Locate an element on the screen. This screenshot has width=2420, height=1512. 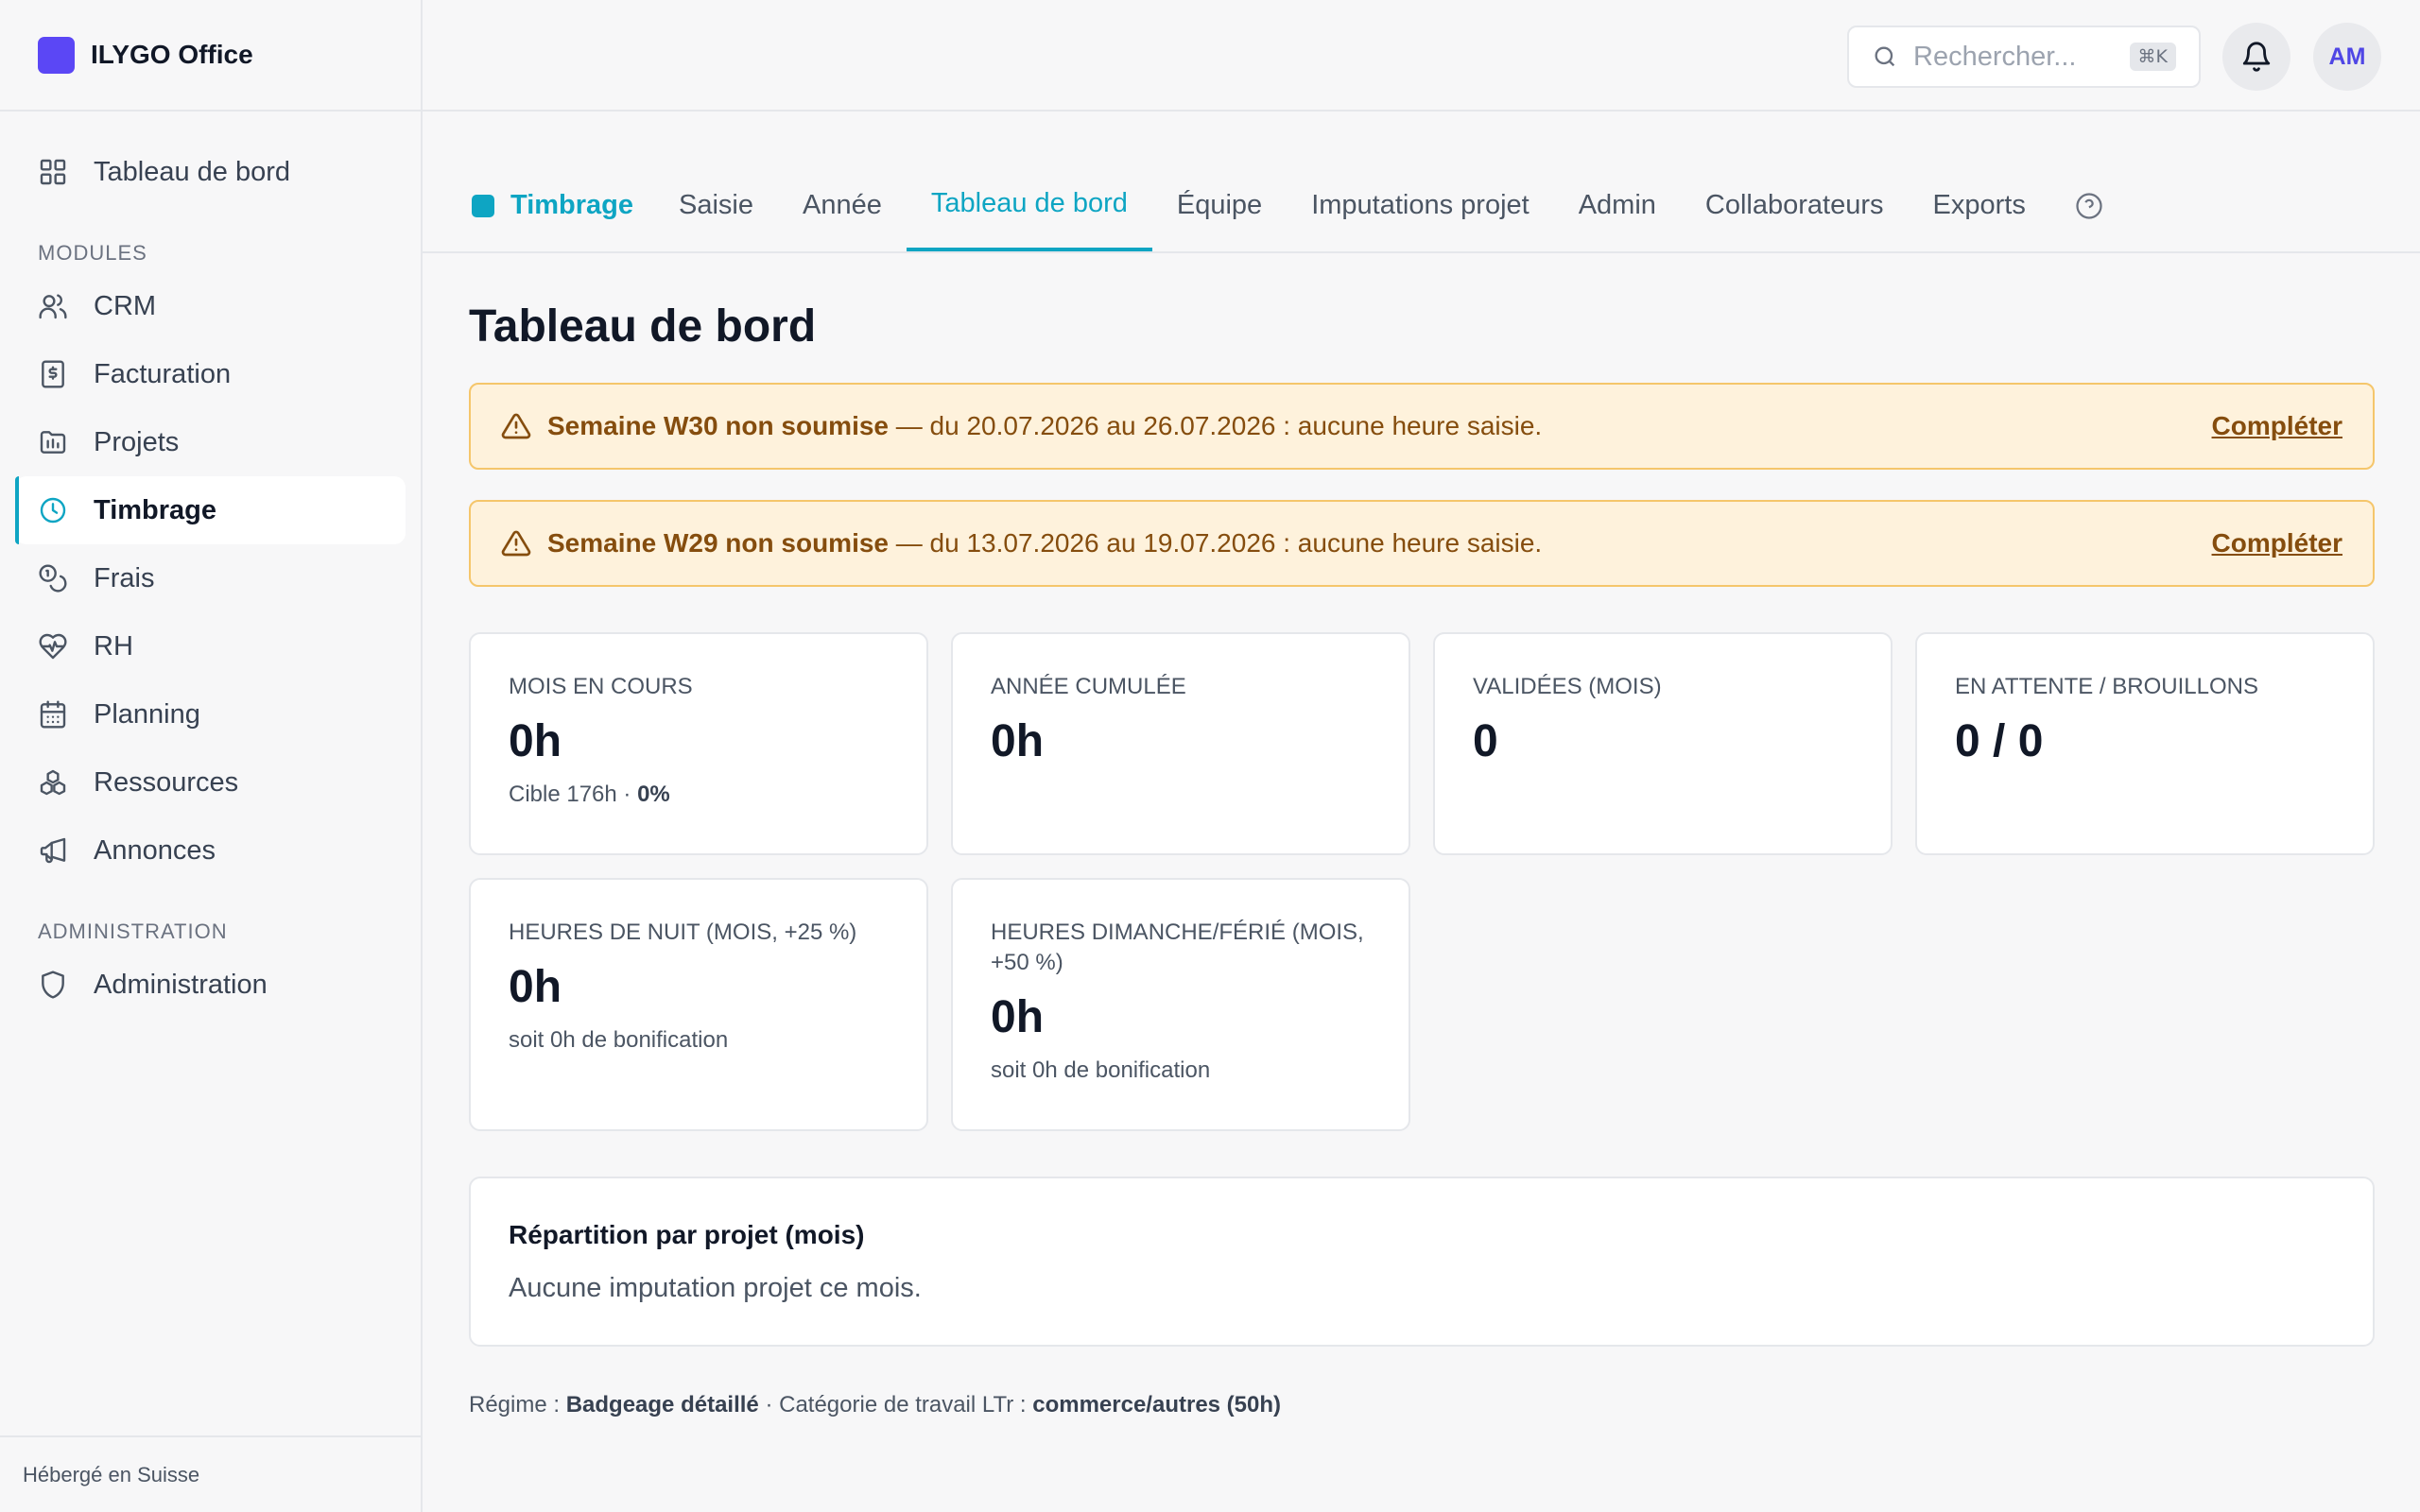
app-logo is located at coordinates (56, 55).